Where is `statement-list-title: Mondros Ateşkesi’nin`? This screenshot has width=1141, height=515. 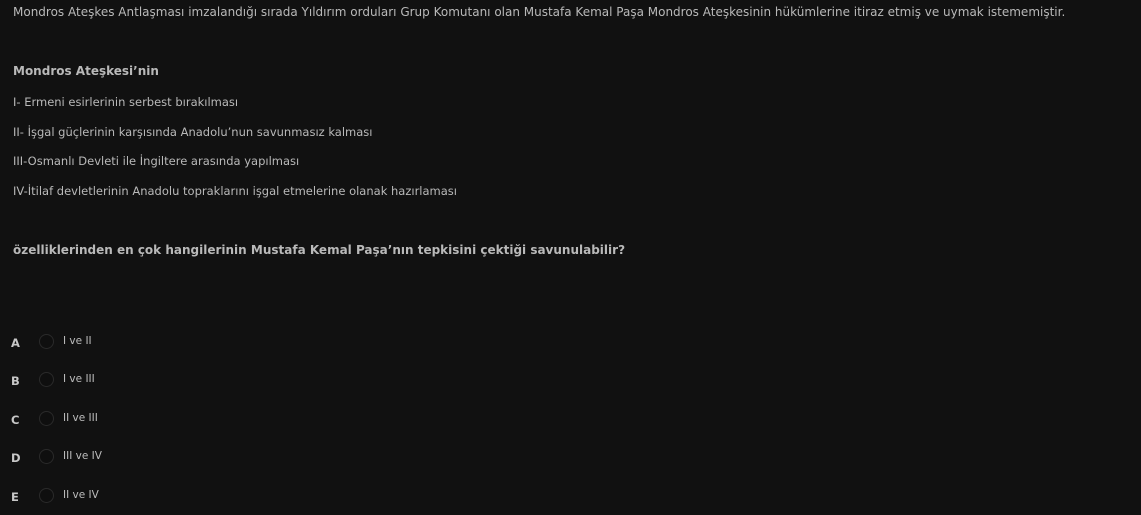
statement-list-title: Mondros Ateşkesi’nin is located at coordinates (86, 71).